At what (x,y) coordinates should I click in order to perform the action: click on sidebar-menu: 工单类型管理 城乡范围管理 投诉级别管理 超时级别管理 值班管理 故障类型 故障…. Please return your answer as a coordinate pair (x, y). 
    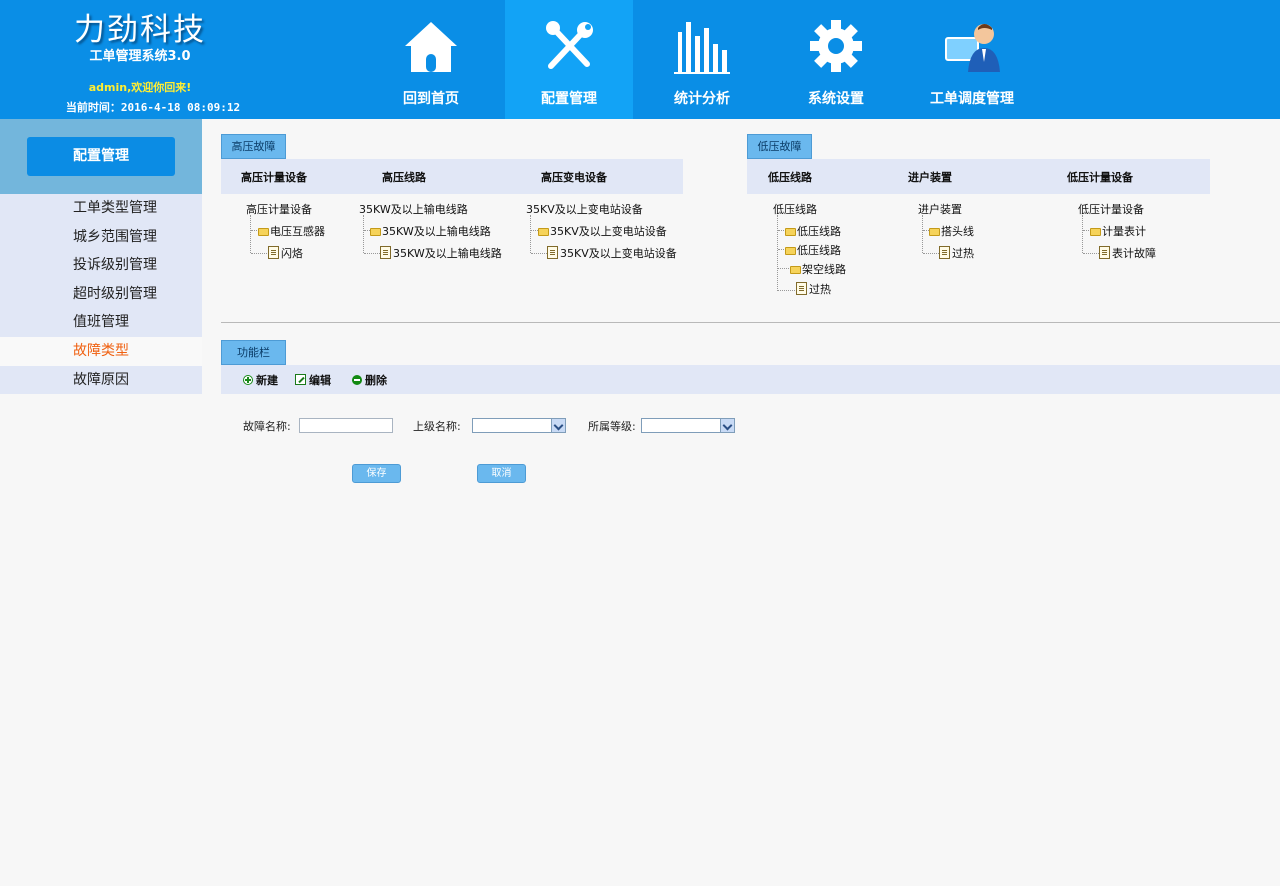
    Looking at the image, I should click on (101, 294).